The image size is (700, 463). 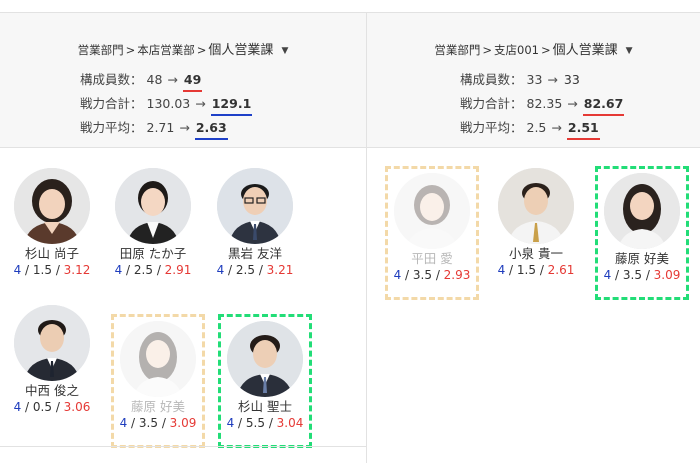 I want to click on stat-member-count: 構成員数： 33 → 33, so click(x=542, y=82).